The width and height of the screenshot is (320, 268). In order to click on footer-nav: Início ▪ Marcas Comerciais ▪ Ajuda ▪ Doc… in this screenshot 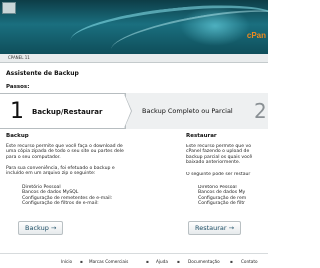, I will do `click(134, 261)`.